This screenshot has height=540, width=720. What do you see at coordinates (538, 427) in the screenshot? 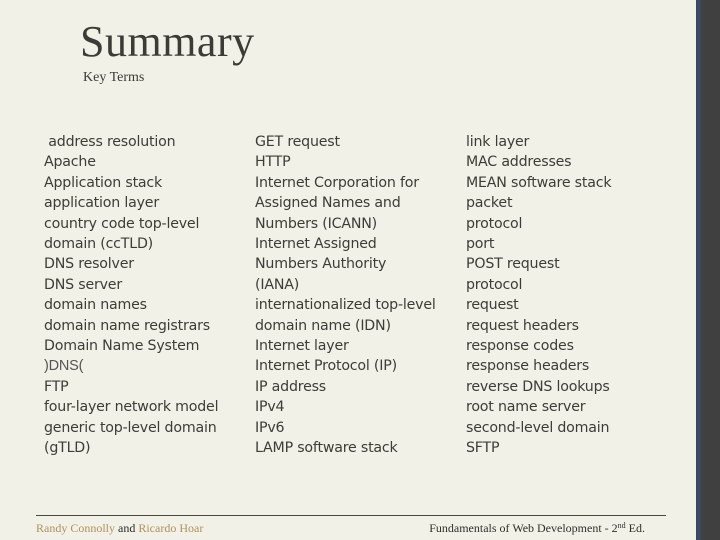
I see `key-term: second-level domain` at bounding box center [538, 427].